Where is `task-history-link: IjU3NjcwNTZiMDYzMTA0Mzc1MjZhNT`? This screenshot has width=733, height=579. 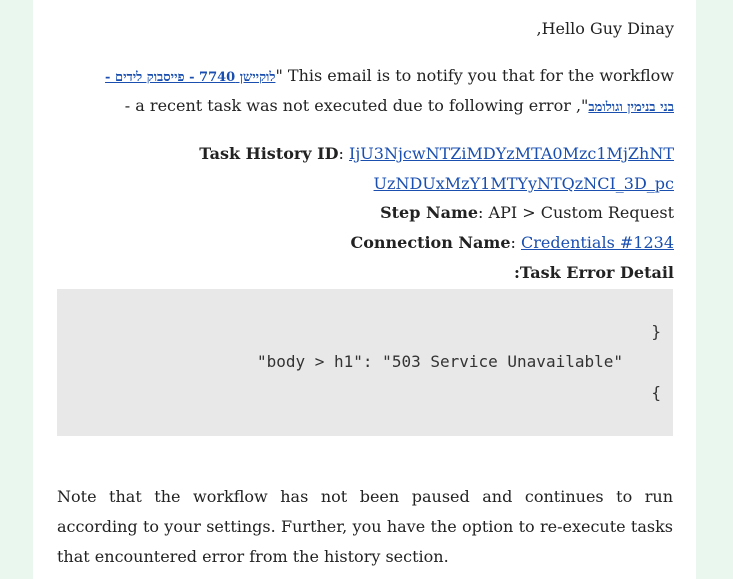
task-history-link: IjU3NjcwNTZiMDYzMTA0Mzc1MjZhNT is located at coordinates (511, 153).